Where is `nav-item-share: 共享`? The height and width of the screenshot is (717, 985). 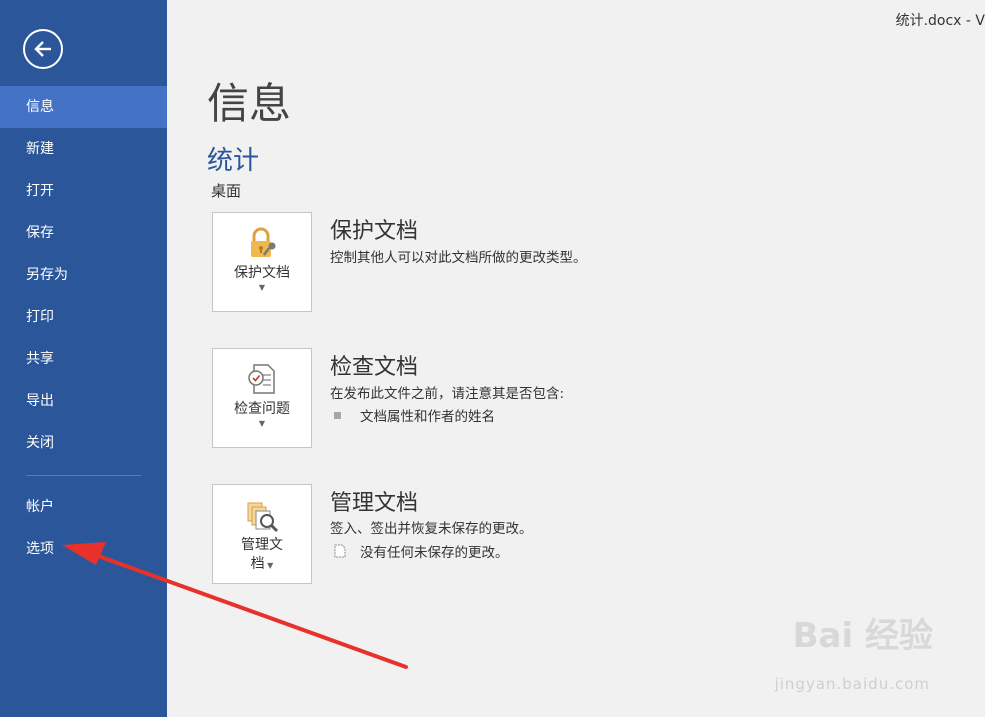 nav-item-share: 共享 is located at coordinates (83, 359).